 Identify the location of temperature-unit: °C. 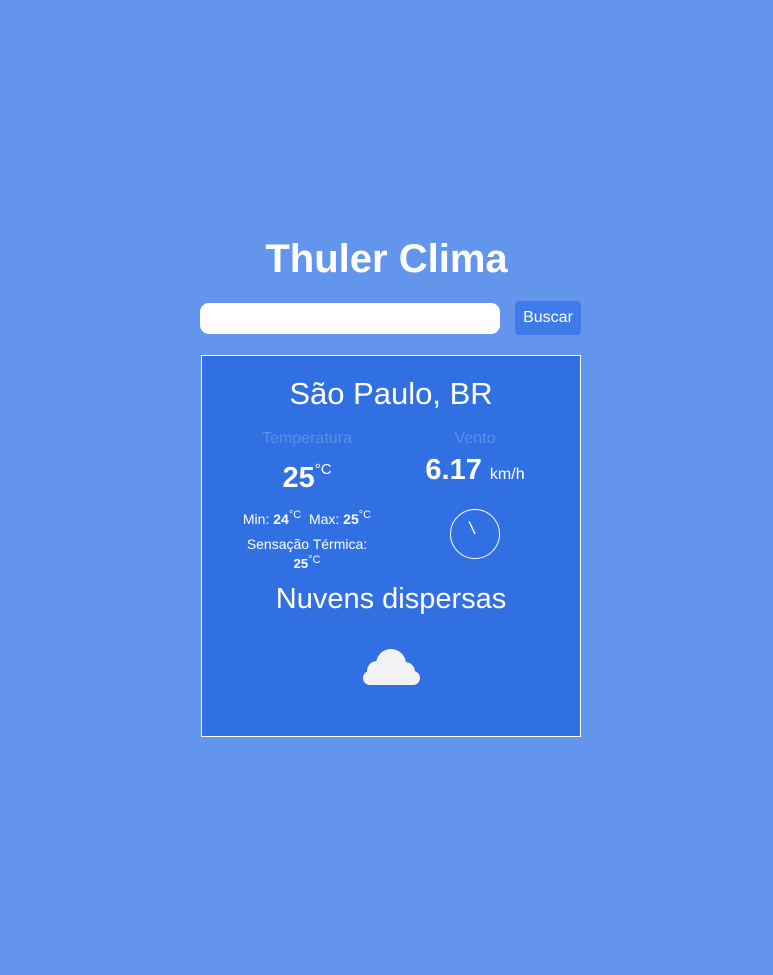
(323, 469).